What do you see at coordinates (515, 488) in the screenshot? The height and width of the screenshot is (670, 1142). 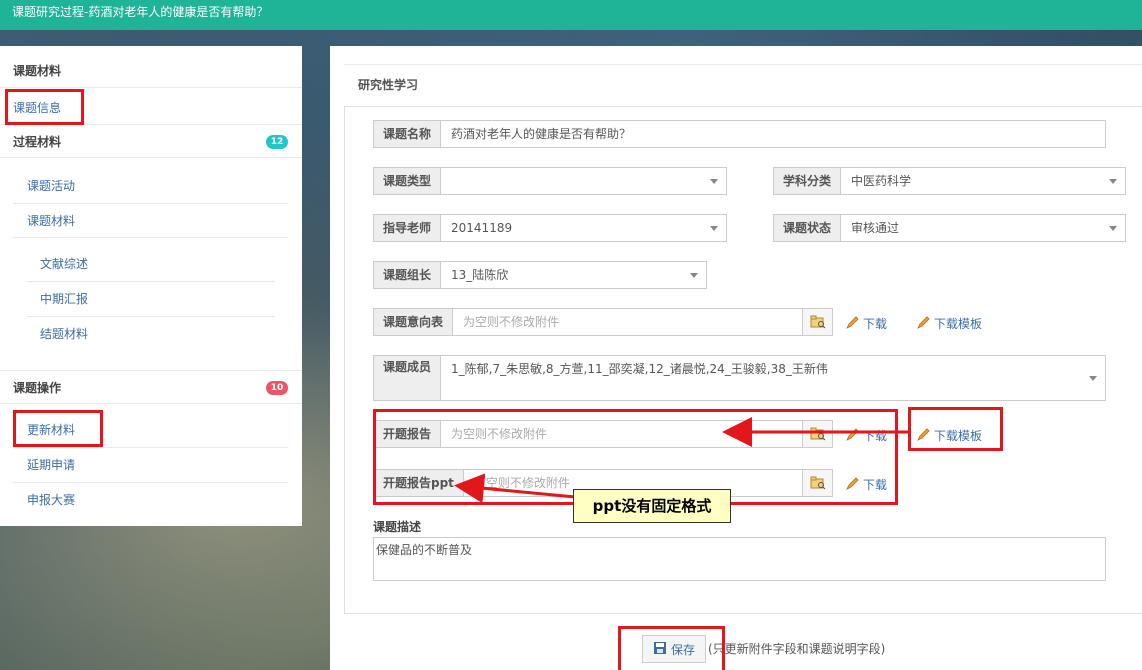 I see `annotation-arrow` at bounding box center [515, 488].